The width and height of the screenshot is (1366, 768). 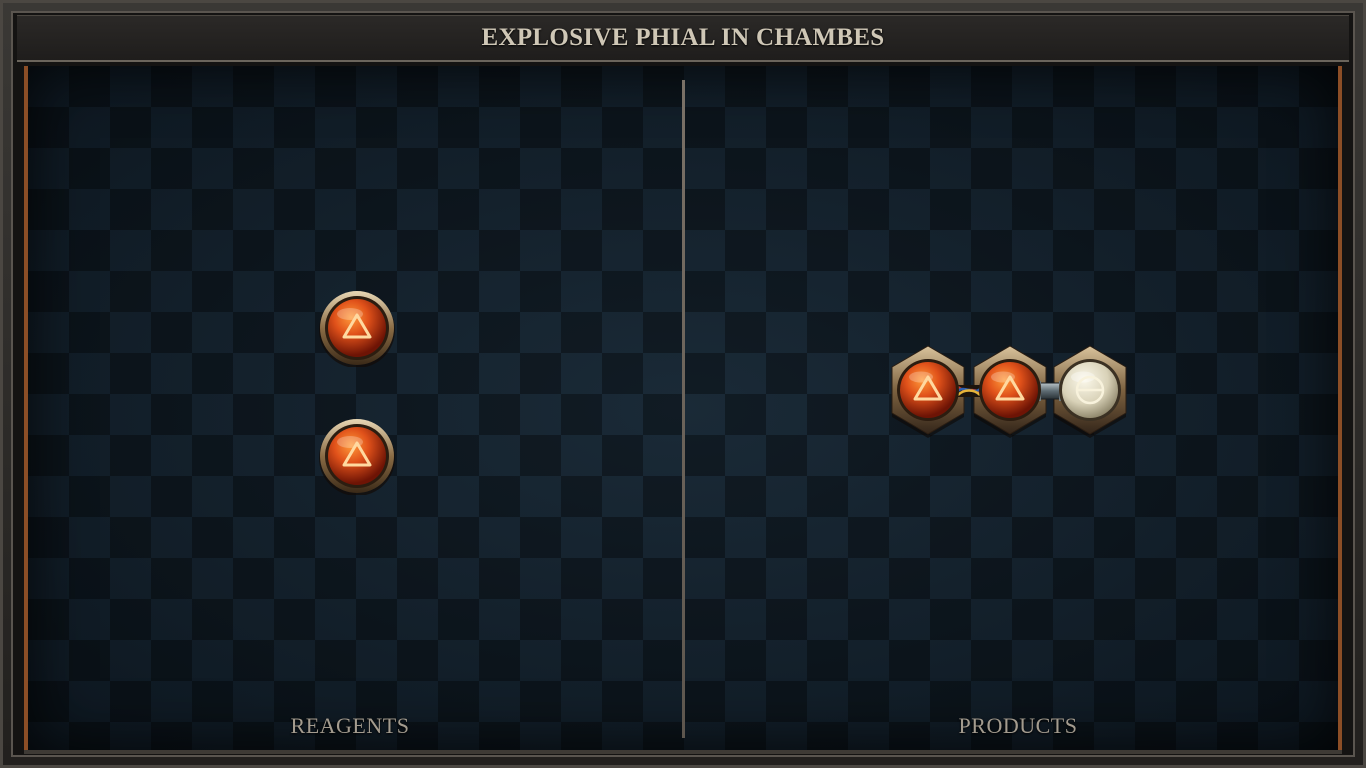 I want to click on reagents-label: REAGENTS, so click(x=350, y=725).